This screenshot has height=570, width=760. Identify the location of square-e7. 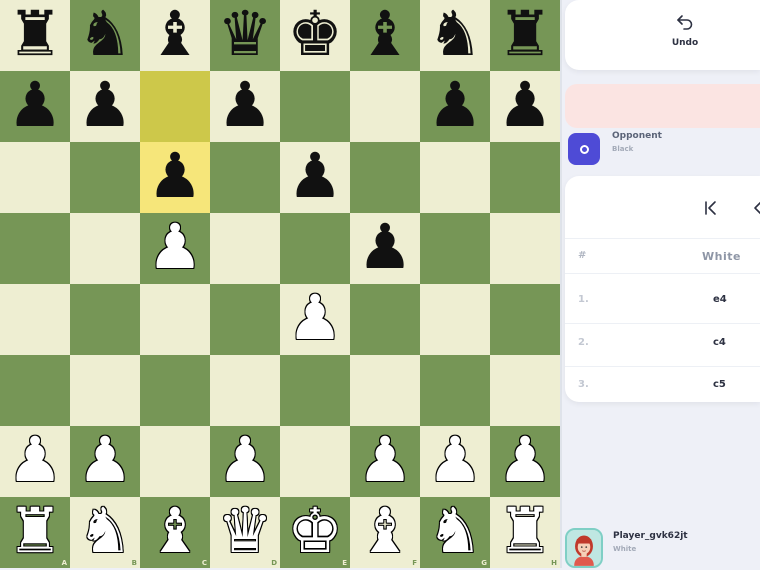
(315, 106).